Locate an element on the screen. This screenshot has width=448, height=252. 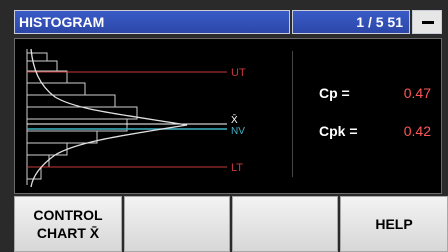
header-bar: HISTOGRAM 1 / 5 51 is located at coordinates (228, 22).